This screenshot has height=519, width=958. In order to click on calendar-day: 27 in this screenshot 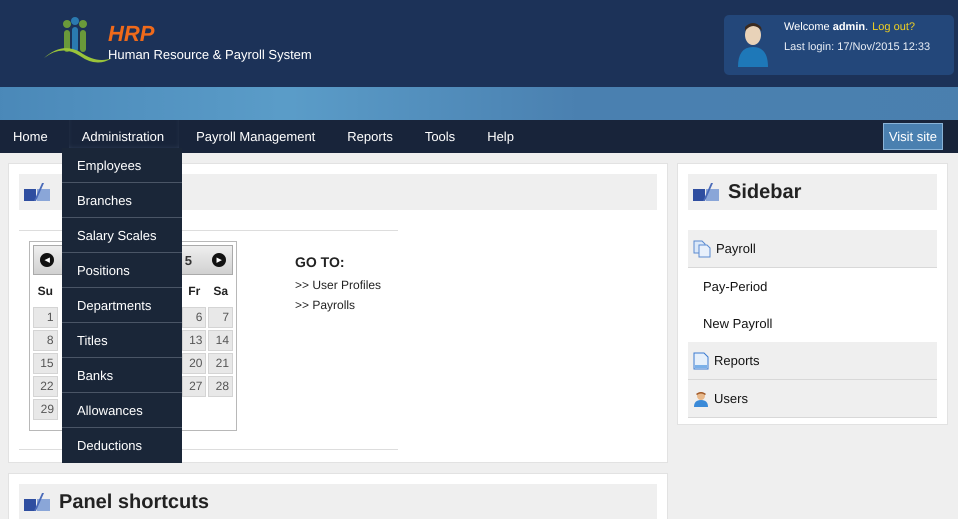, I will do `click(194, 386)`.